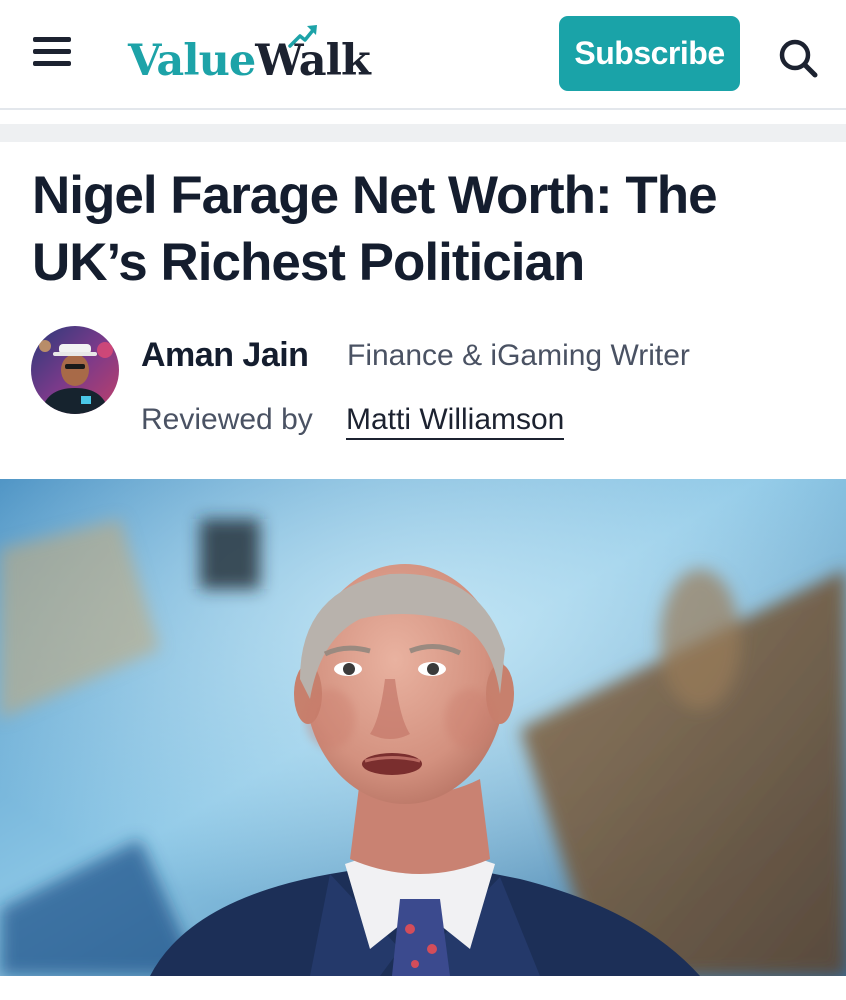 The width and height of the screenshot is (846, 1000). I want to click on subscribe-button: Subscribe, so click(649, 53).